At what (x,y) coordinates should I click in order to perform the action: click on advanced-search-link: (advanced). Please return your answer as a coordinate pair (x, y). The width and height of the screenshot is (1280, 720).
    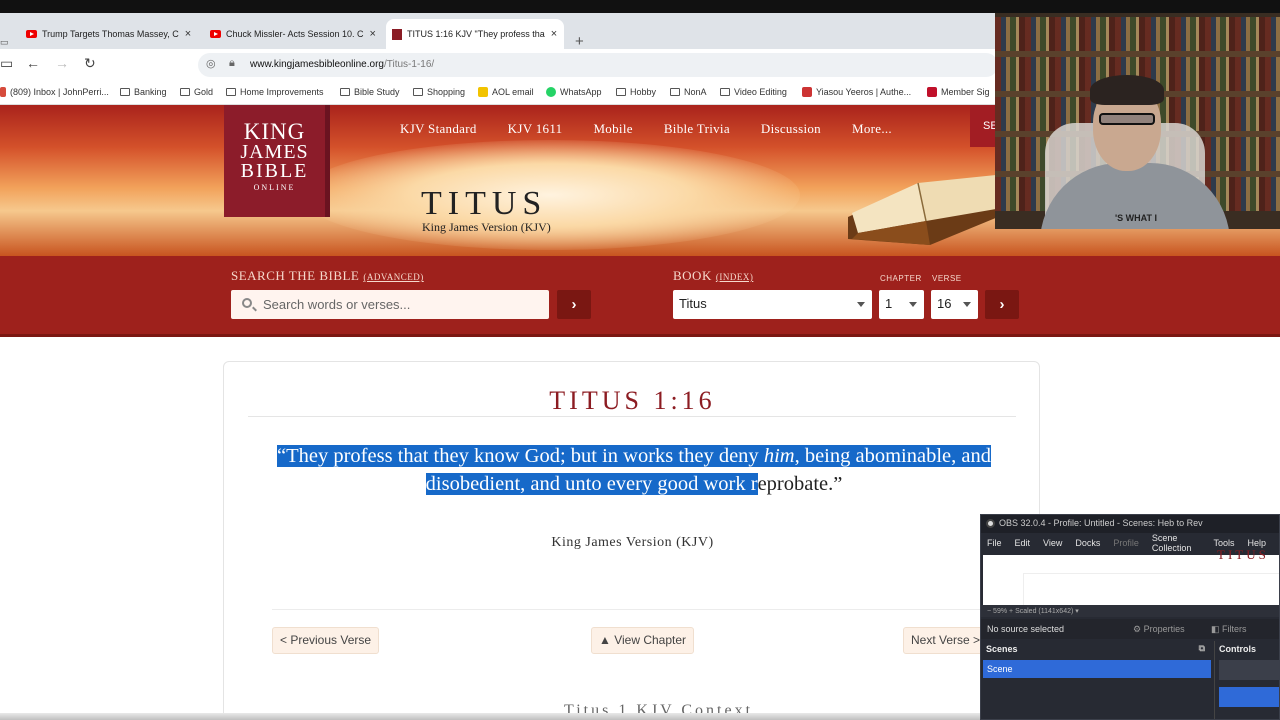
    Looking at the image, I should click on (393, 277).